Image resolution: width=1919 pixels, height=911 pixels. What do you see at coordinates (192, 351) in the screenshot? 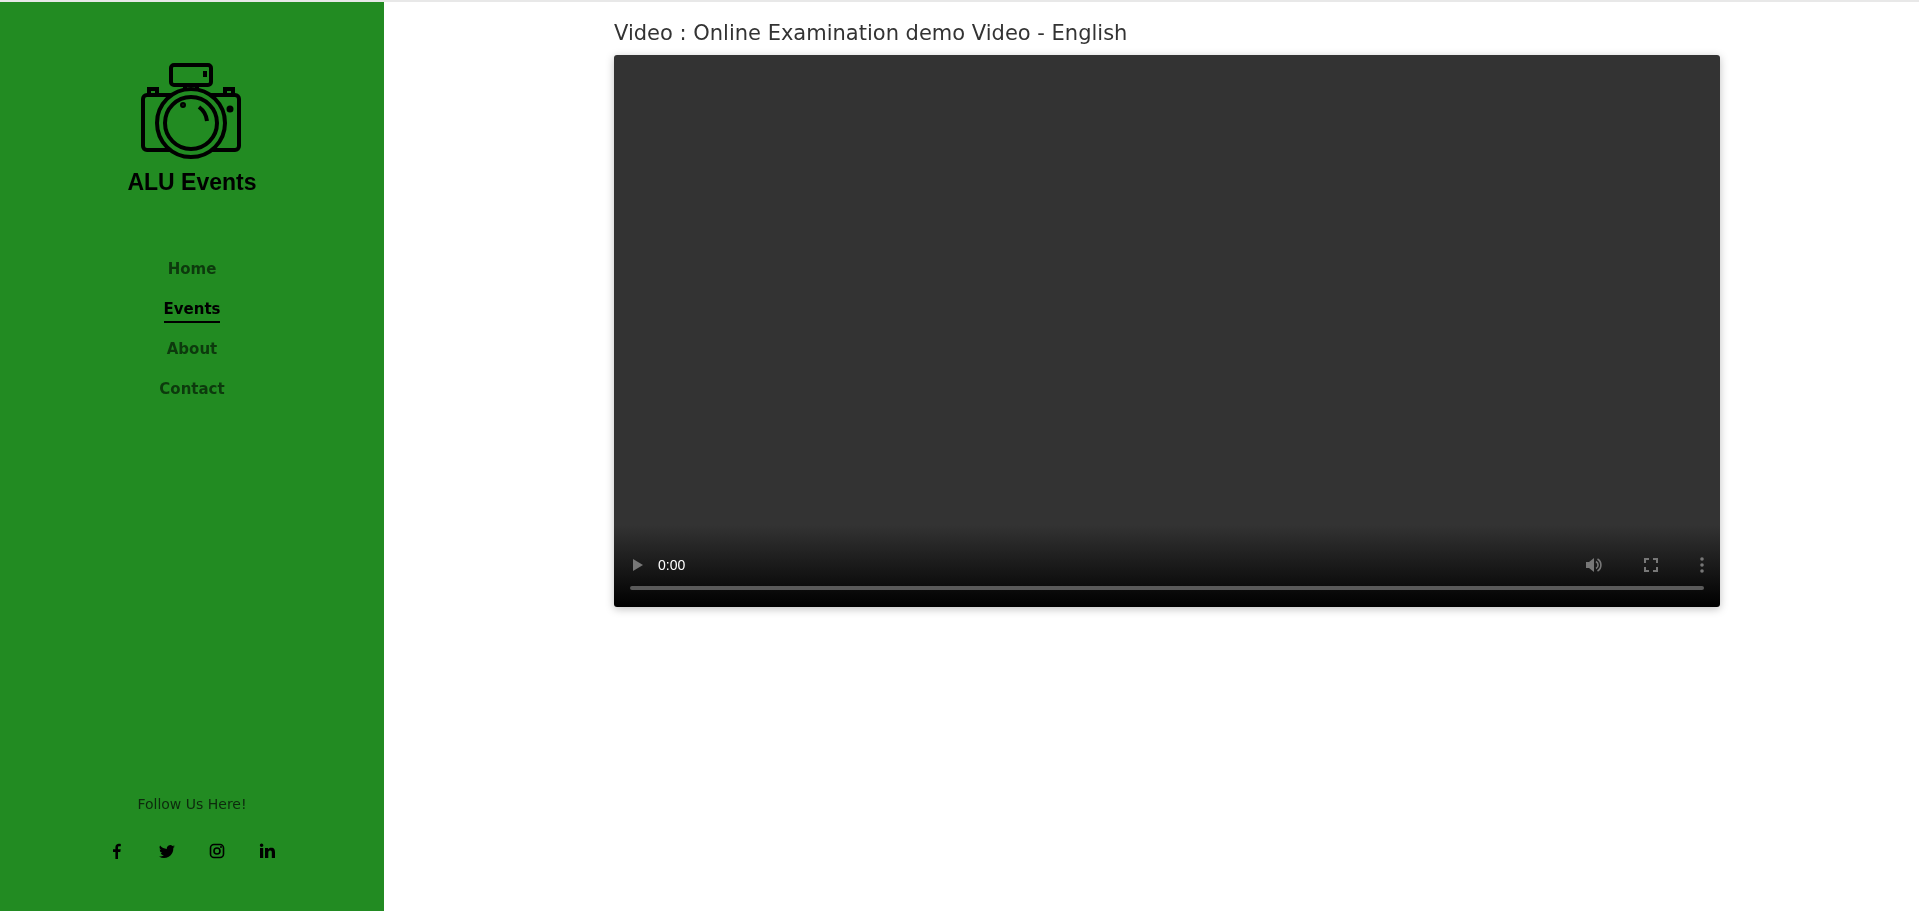
I see `nav-link: About` at bounding box center [192, 351].